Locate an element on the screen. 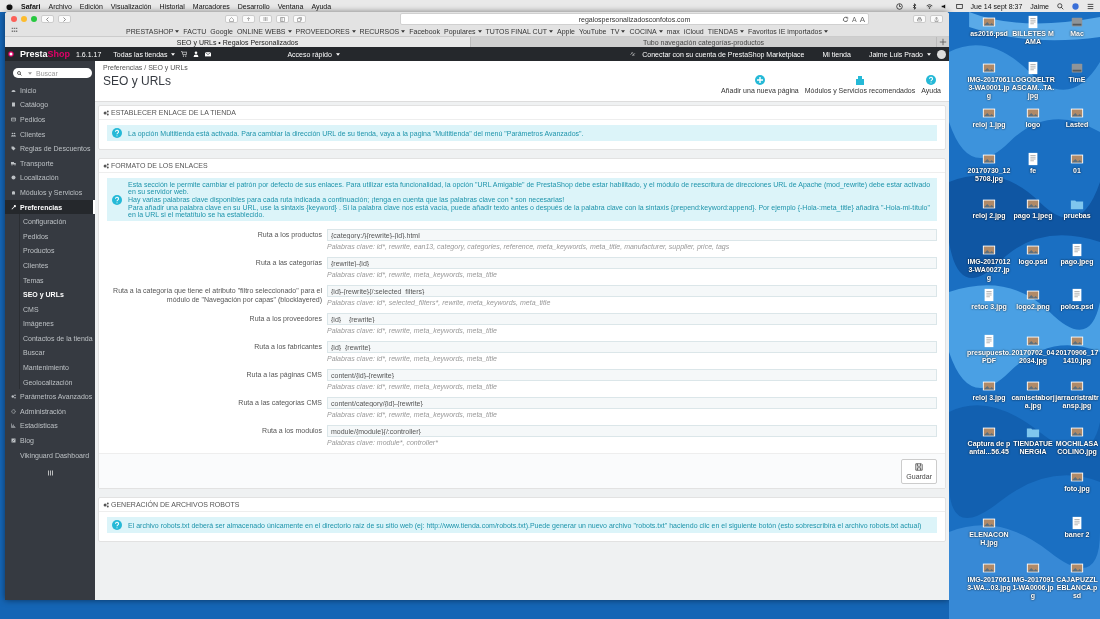 The width and height of the screenshot is (1100, 619). drive-icon is located at coordinates (1077, 22).